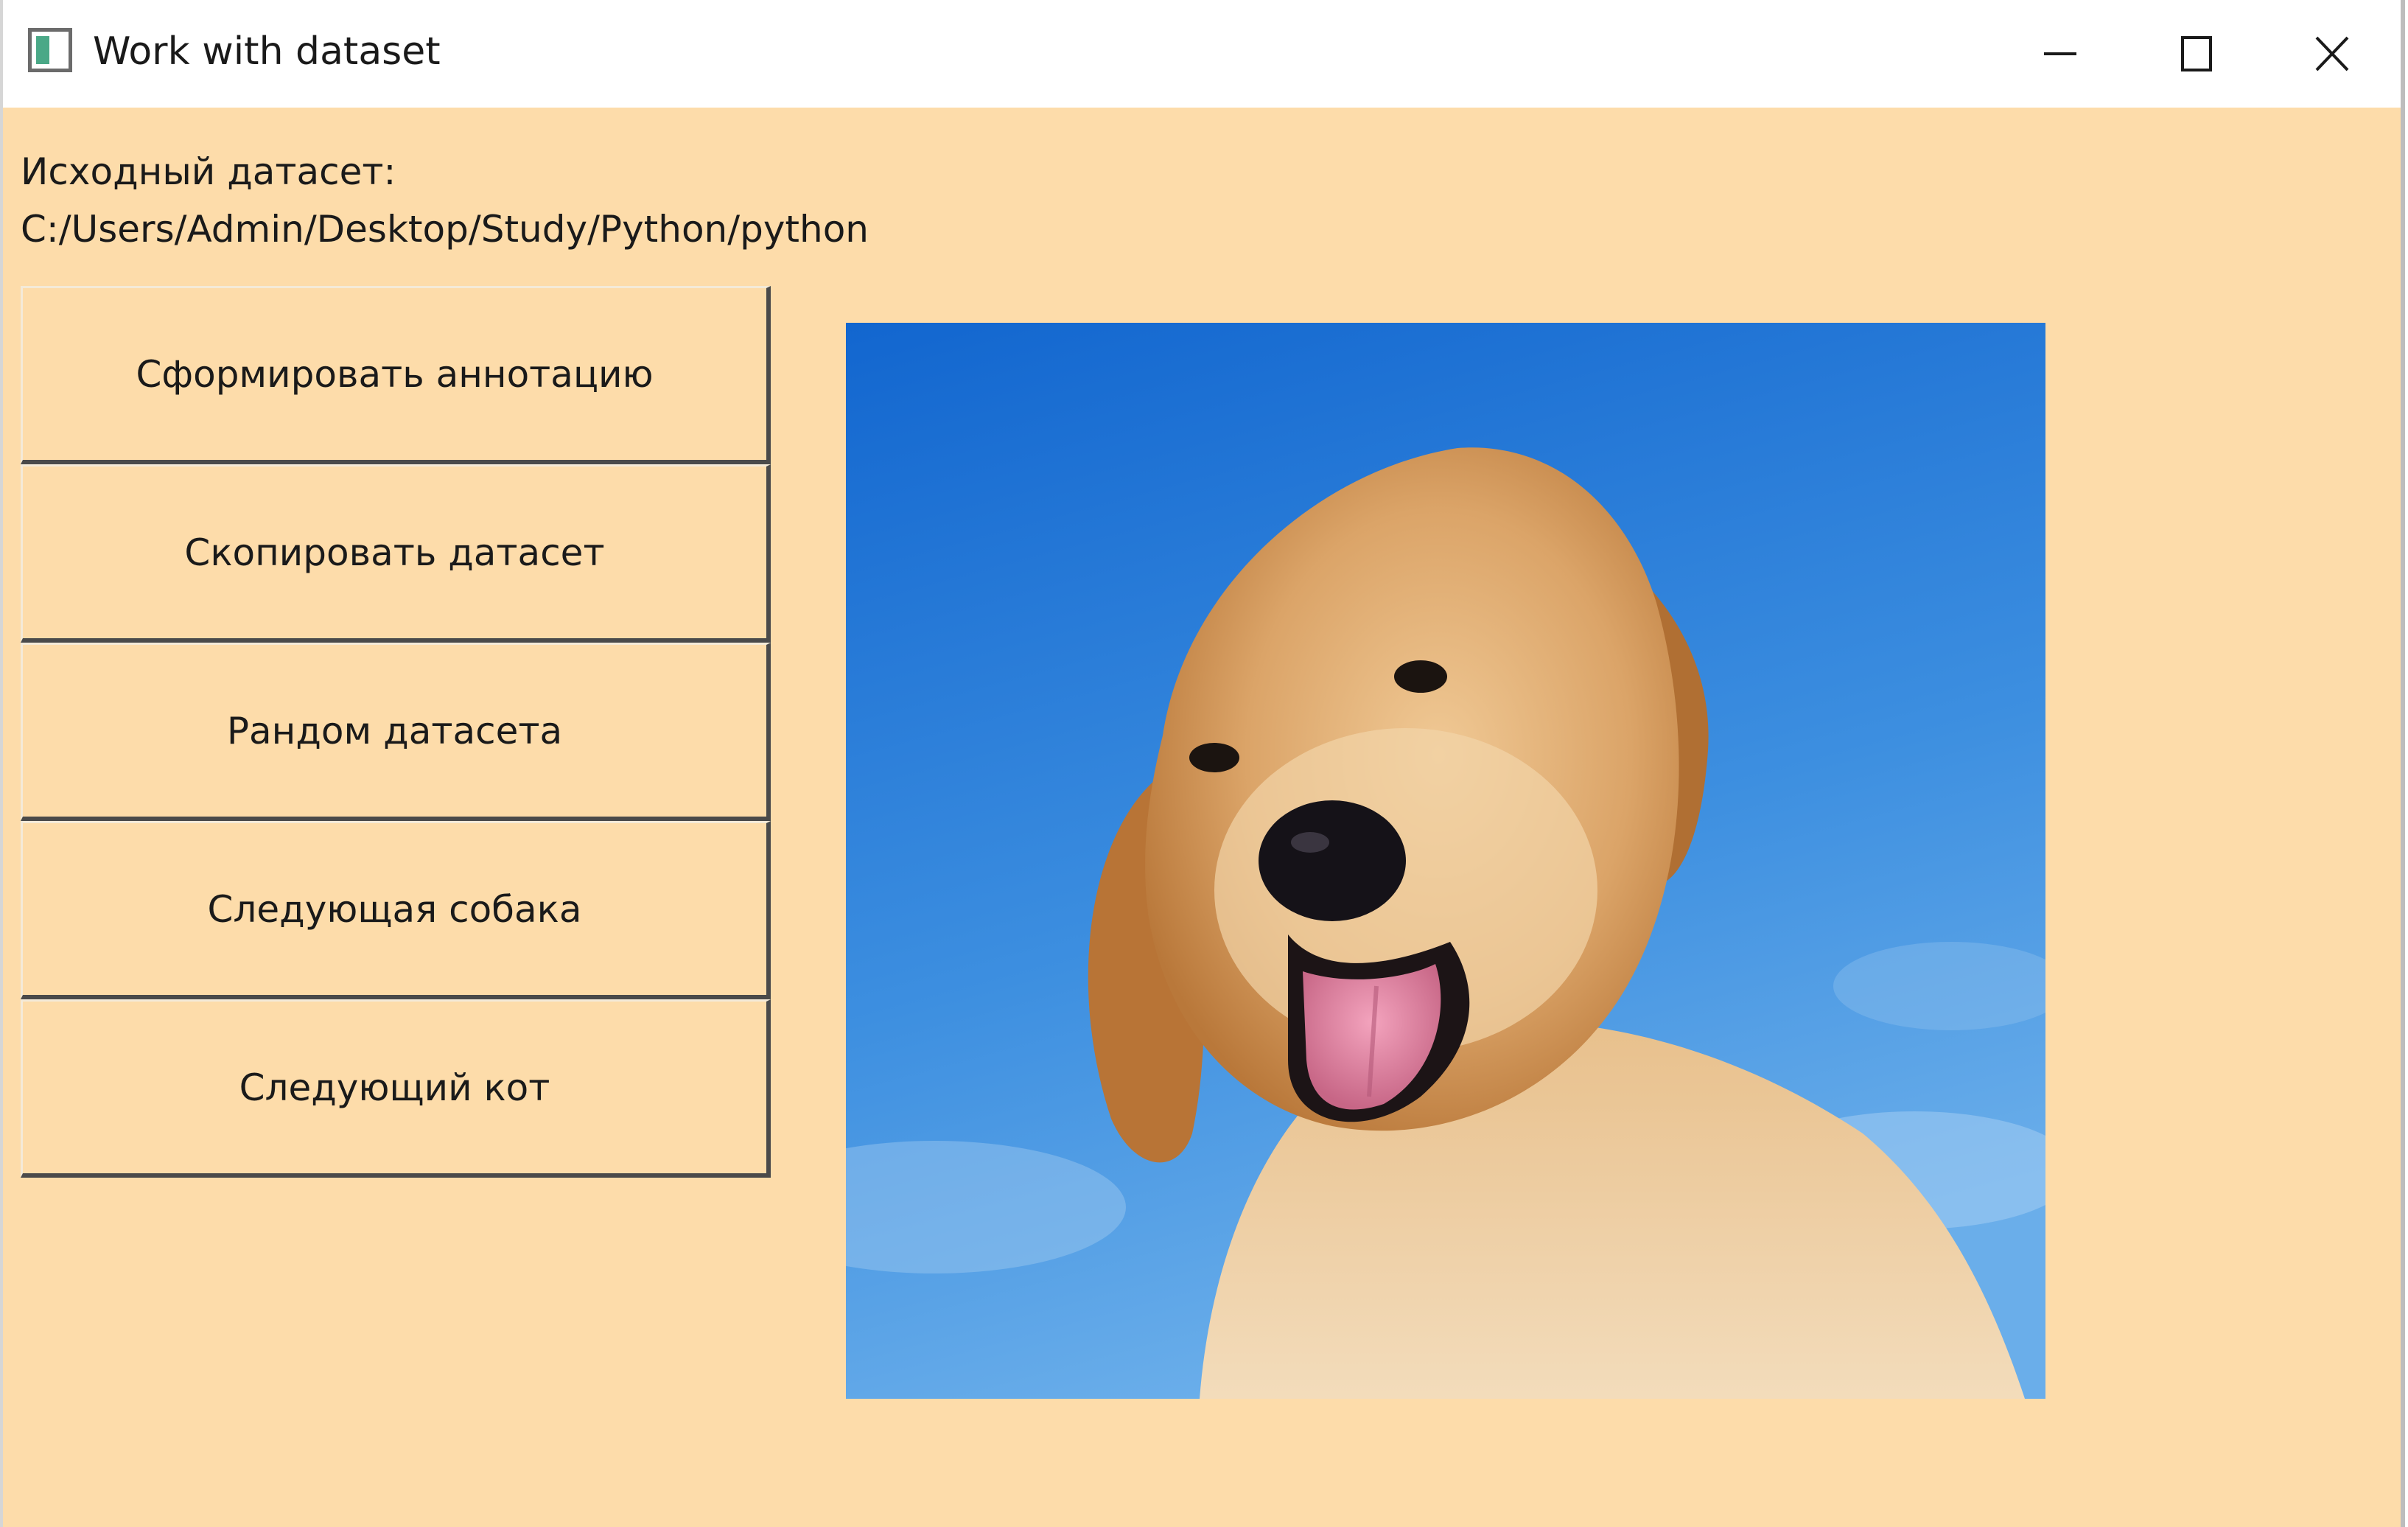  I want to click on dataset-heading-label: Исходный датасет:, so click(208, 171).